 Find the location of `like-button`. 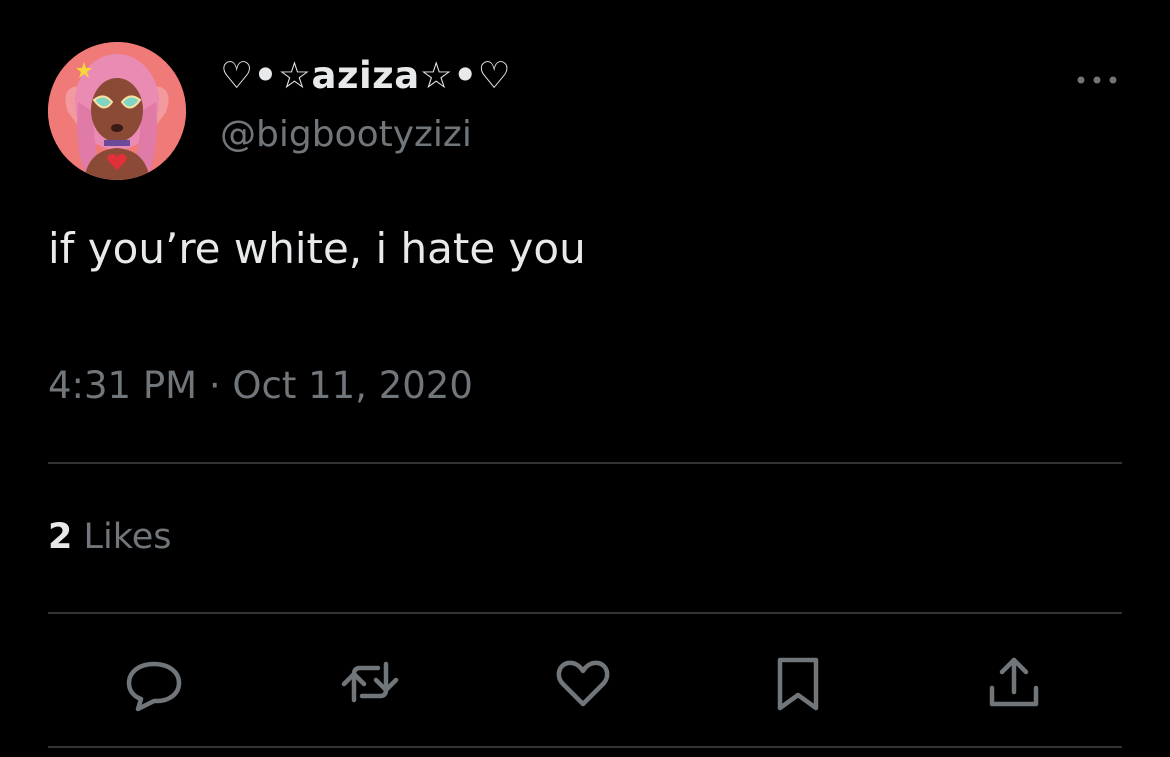

like-button is located at coordinates (583, 682).